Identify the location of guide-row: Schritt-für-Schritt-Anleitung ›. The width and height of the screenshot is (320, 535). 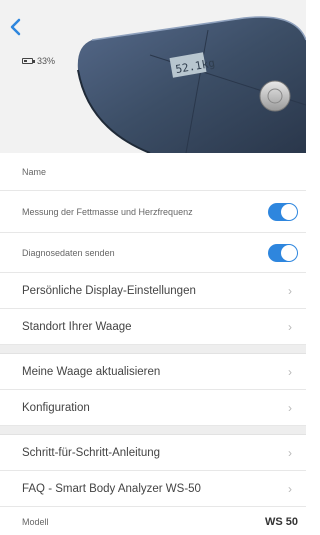
(153, 453).